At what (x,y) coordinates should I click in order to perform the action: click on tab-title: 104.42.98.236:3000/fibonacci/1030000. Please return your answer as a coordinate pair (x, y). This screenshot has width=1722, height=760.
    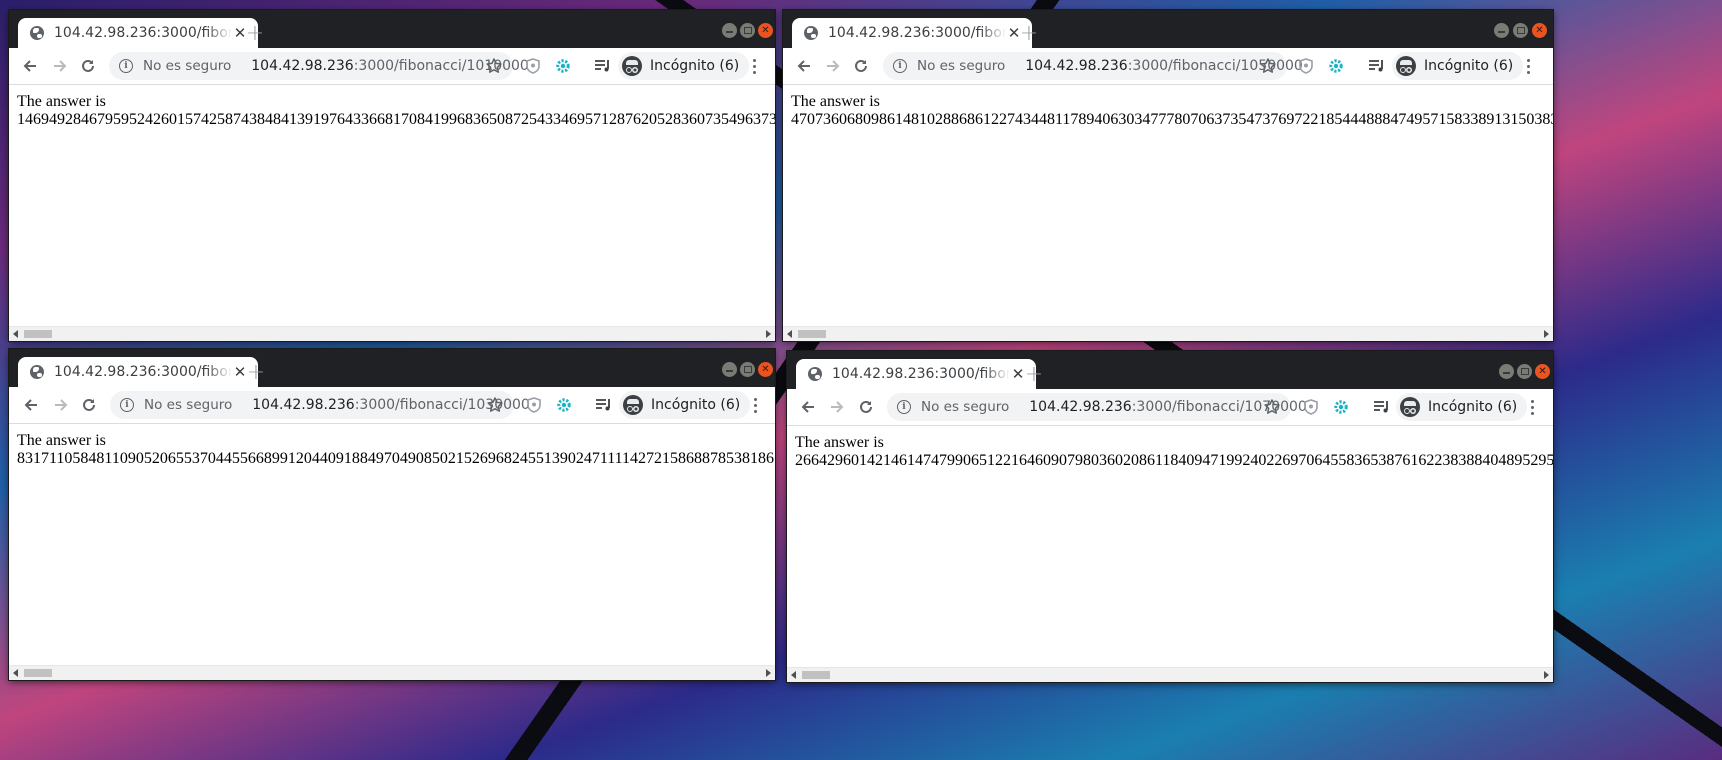
    Looking at the image, I should click on (143, 372).